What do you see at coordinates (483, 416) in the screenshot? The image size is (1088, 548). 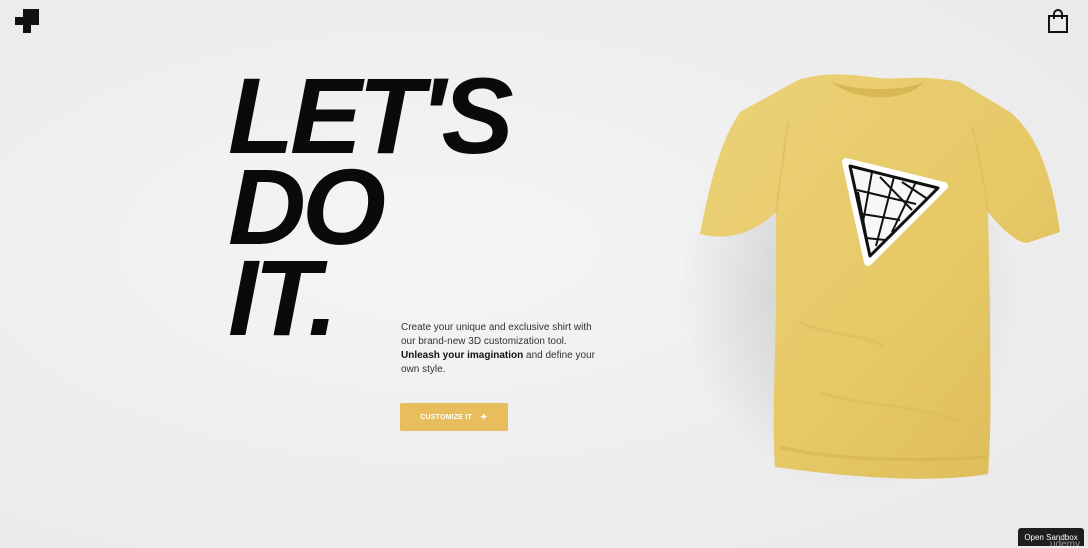 I see `magic-wand-icon: ✦` at bounding box center [483, 416].